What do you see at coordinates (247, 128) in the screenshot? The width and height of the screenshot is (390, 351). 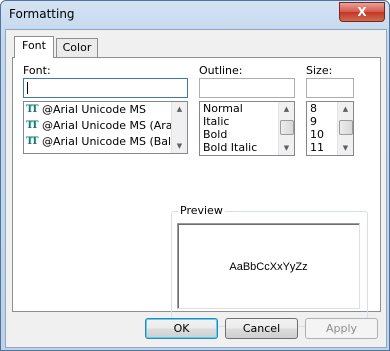 I see `outline-list: Normal Italic Bold Bold Italic ▲ ▼` at bounding box center [247, 128].